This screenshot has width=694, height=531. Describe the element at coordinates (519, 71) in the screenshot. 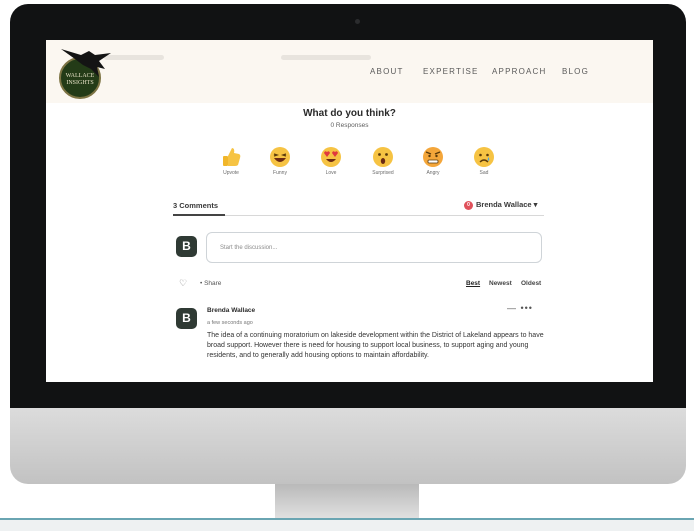

I see `nav-approach: APPROACH` at that location.